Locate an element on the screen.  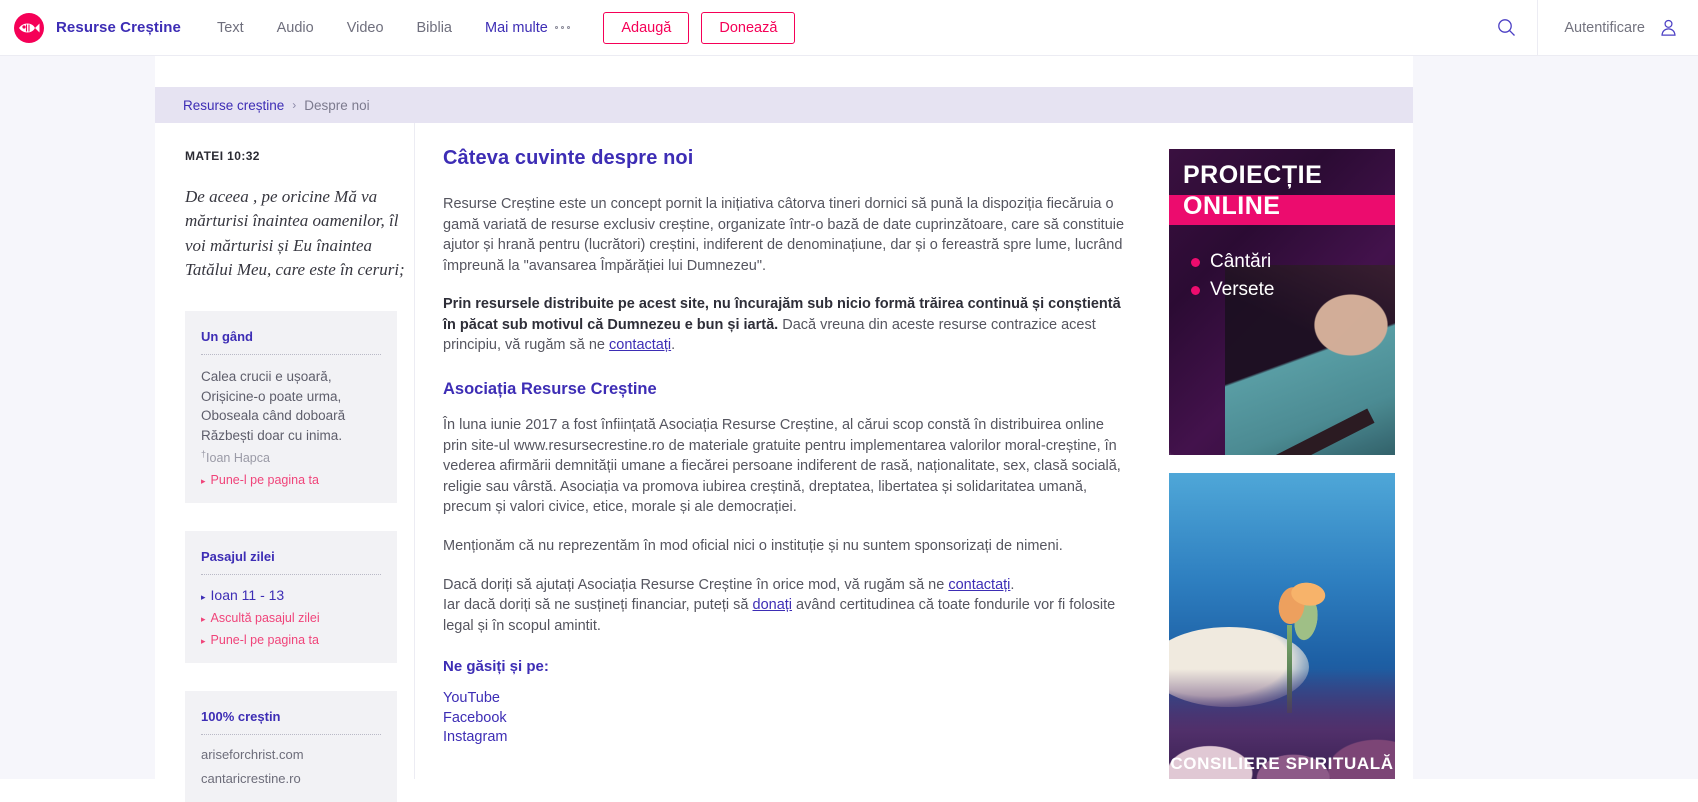
card-author-name: Ioan Hapca is located at coordinates (238, 457).